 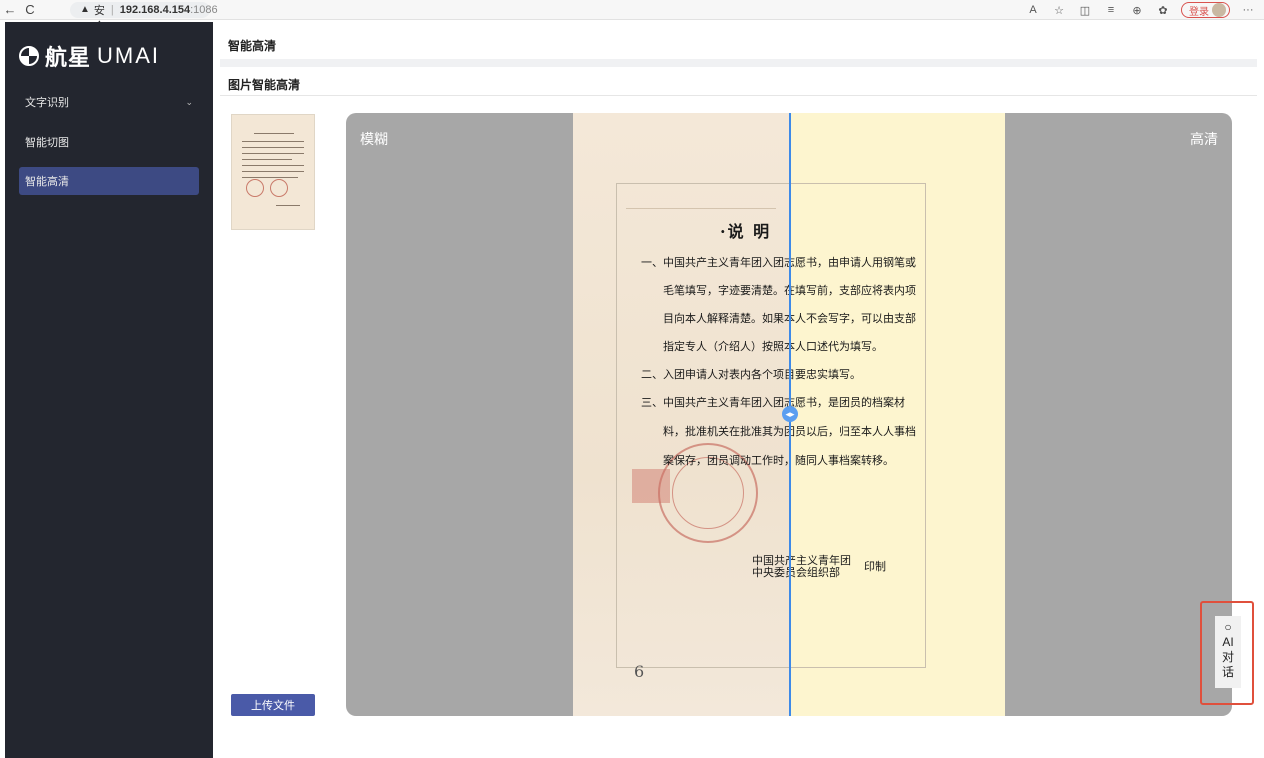 What do you see at coordinates (778, 460) in the screenshot?
I see `document-line: 案保存，团员调动工作时，随同人事档案转移。` at bounding box center [778, 460].